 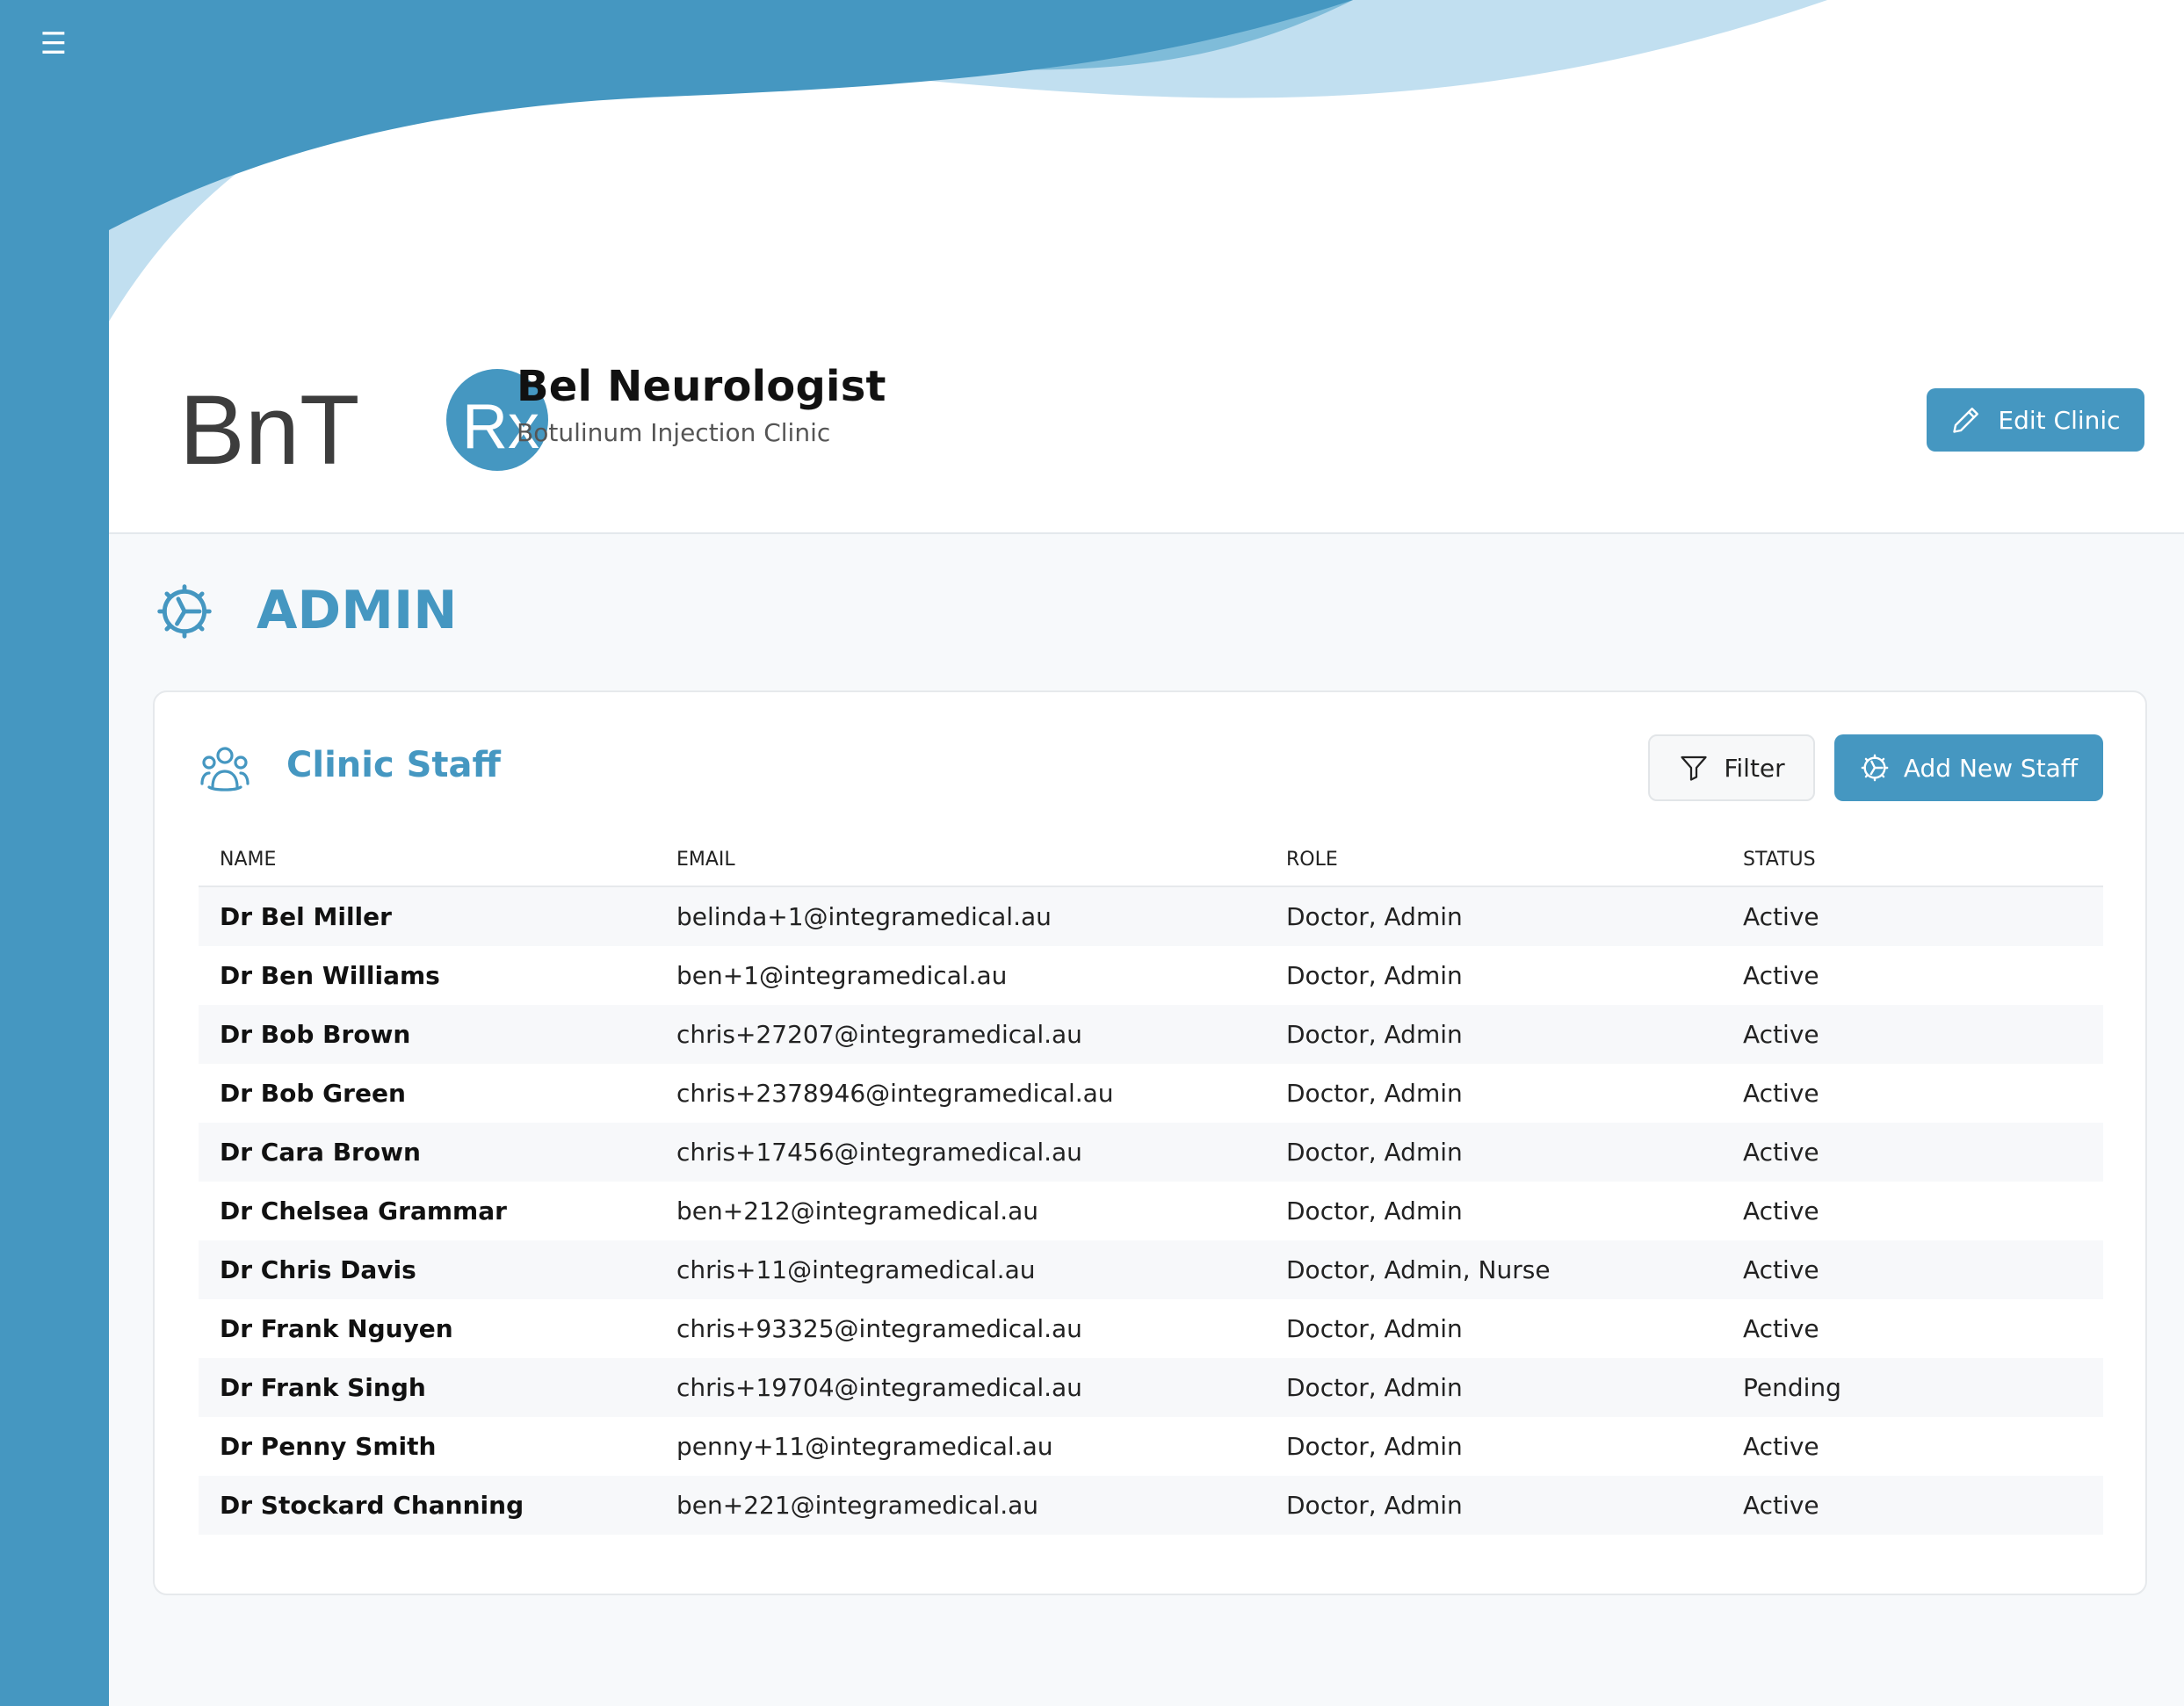 I want to click on add-new-staff-button: Add New Staff, so click(x=1968, y=767).